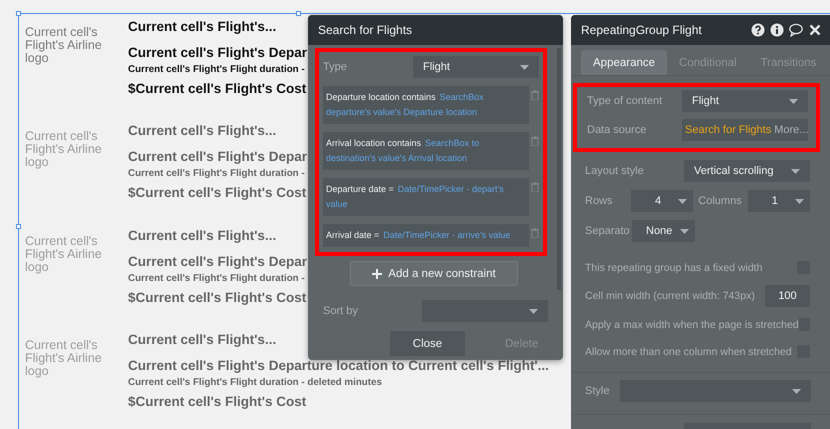  I want to click on add-constraint-button: Add a new constraint, so click(434, 273).